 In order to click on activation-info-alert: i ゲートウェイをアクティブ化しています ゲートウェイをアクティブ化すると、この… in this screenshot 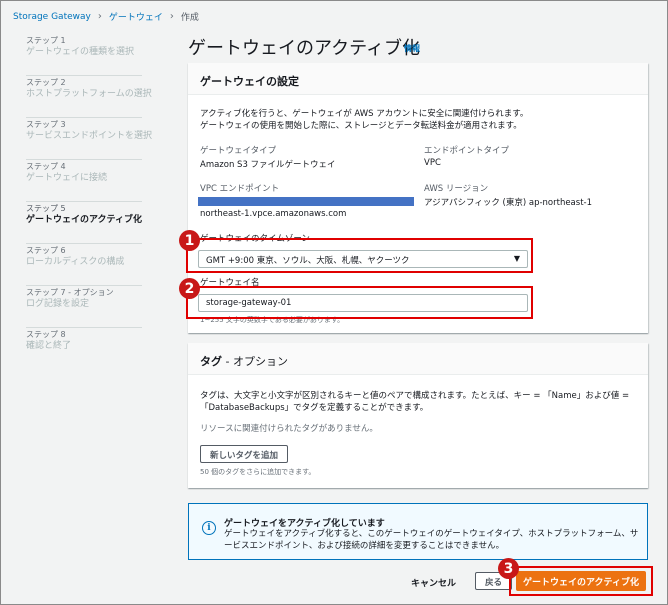, I will do `click(418, 531)`.